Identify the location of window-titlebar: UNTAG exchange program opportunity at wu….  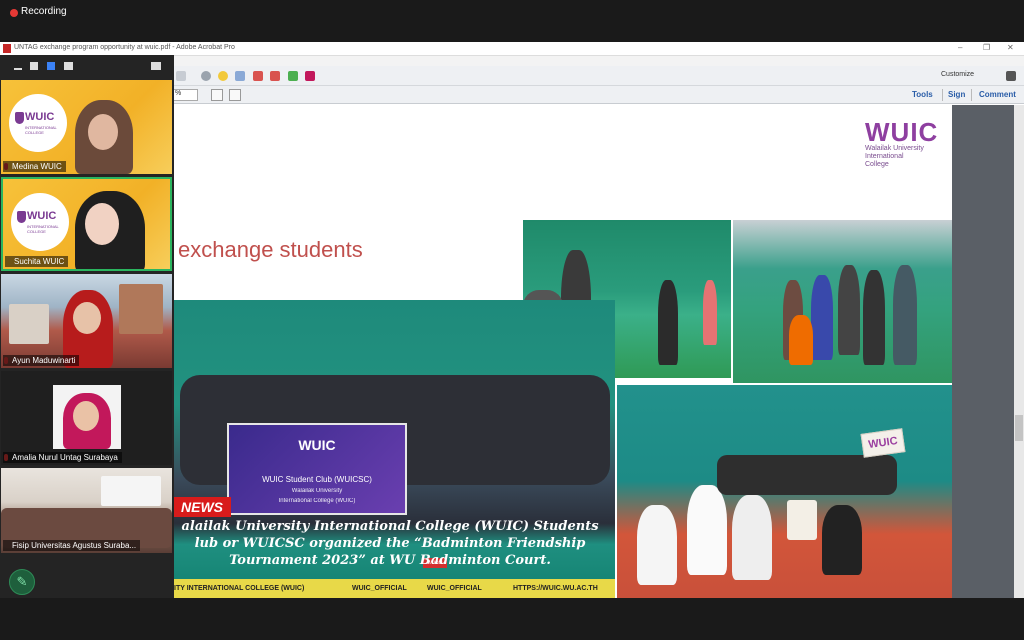
(512, 49).